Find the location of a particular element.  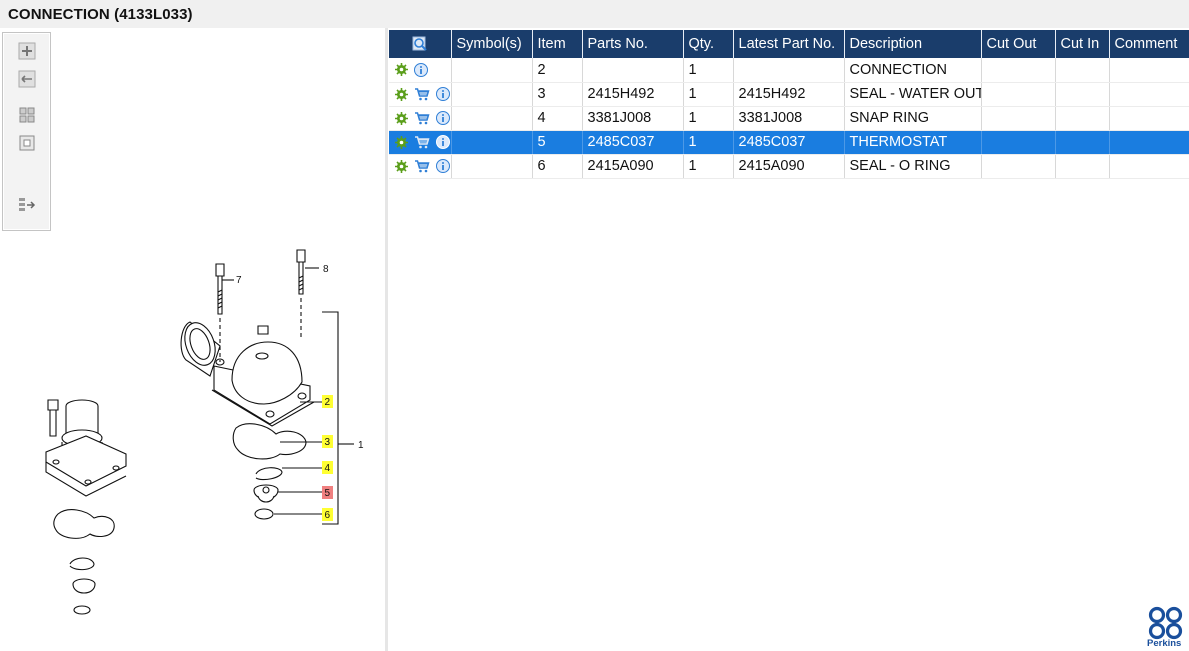

column-header-item: Item is located at coordinates (557, 44).